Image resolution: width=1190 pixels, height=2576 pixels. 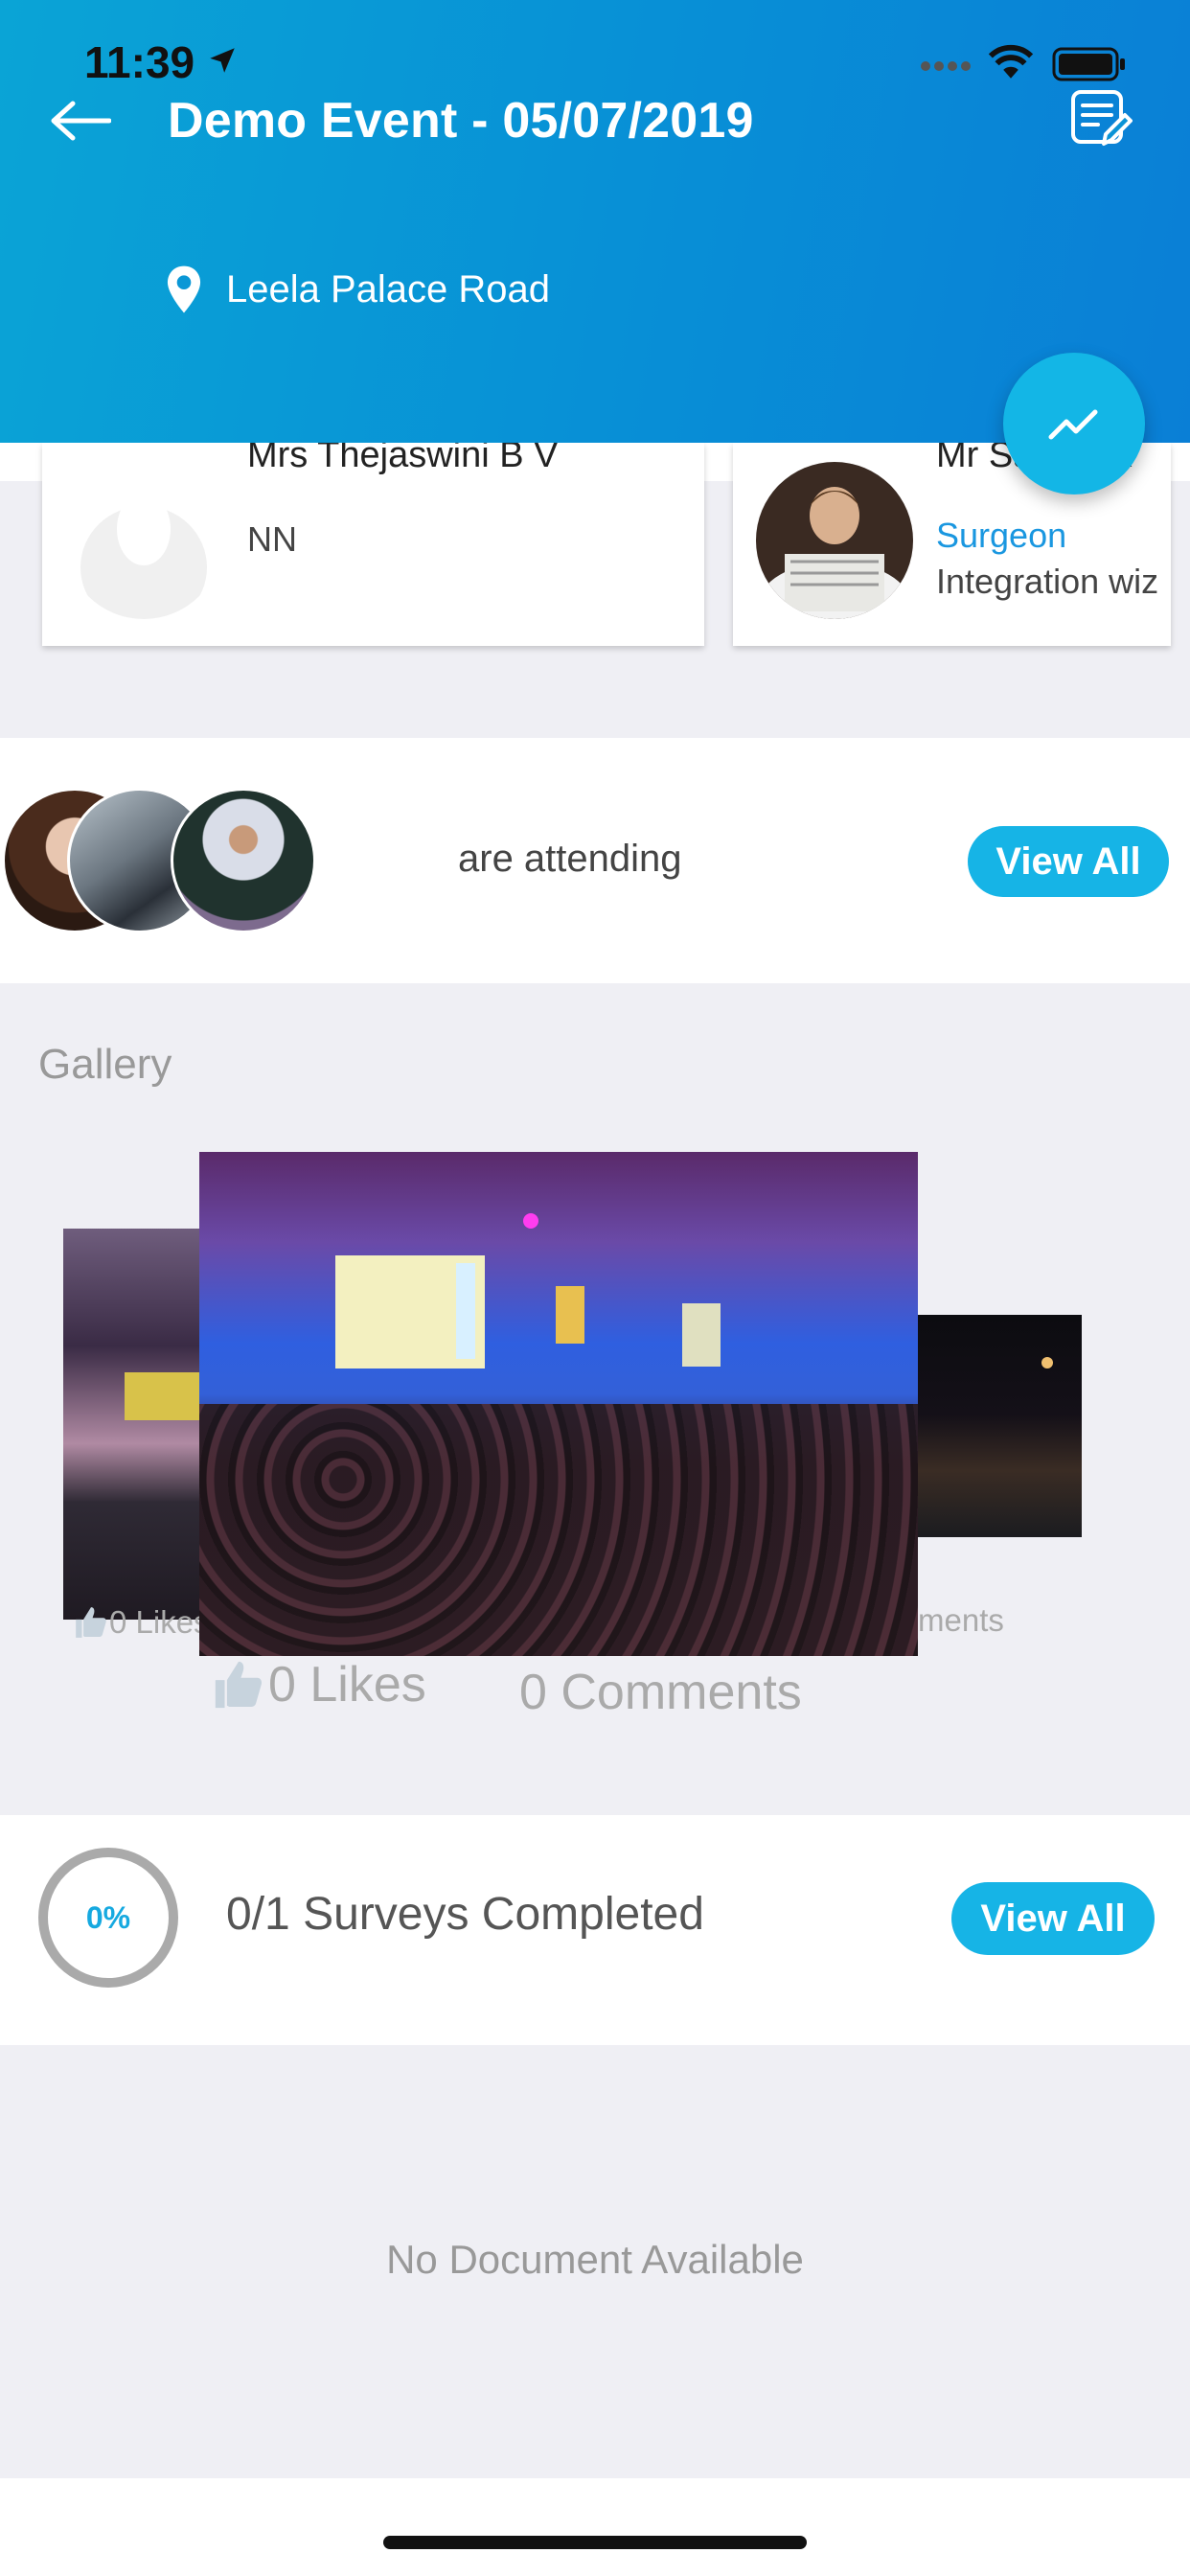 I want to click on event-location: Leela Palace Road, so click(x=358, y=289).